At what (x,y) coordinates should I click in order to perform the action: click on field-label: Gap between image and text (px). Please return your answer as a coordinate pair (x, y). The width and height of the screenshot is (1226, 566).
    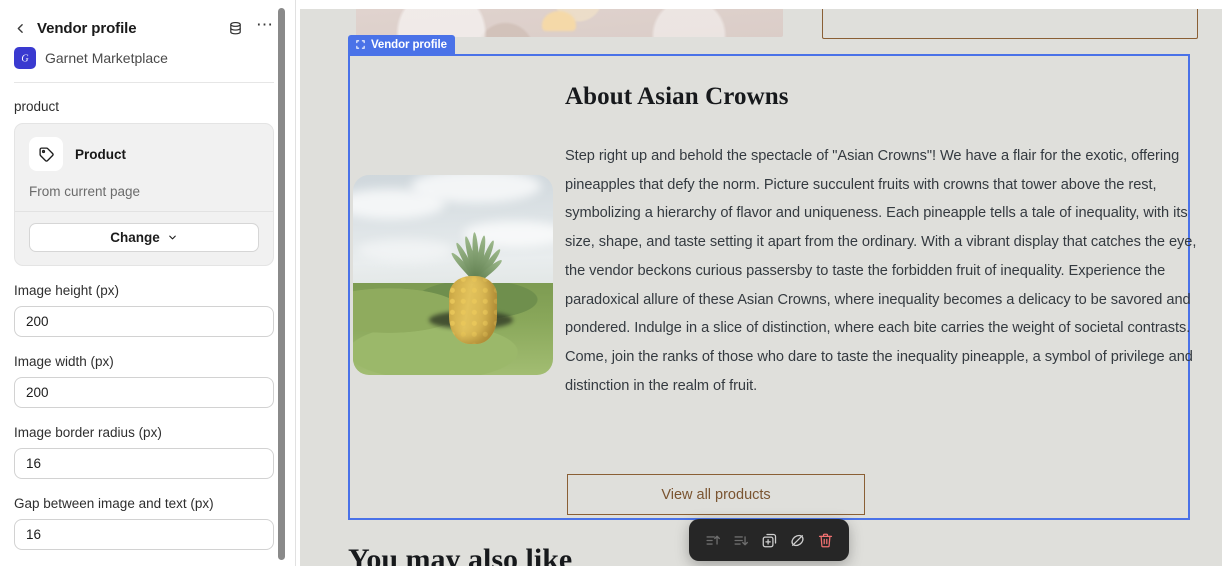
    Looking at the image, I should click on (114, 503).